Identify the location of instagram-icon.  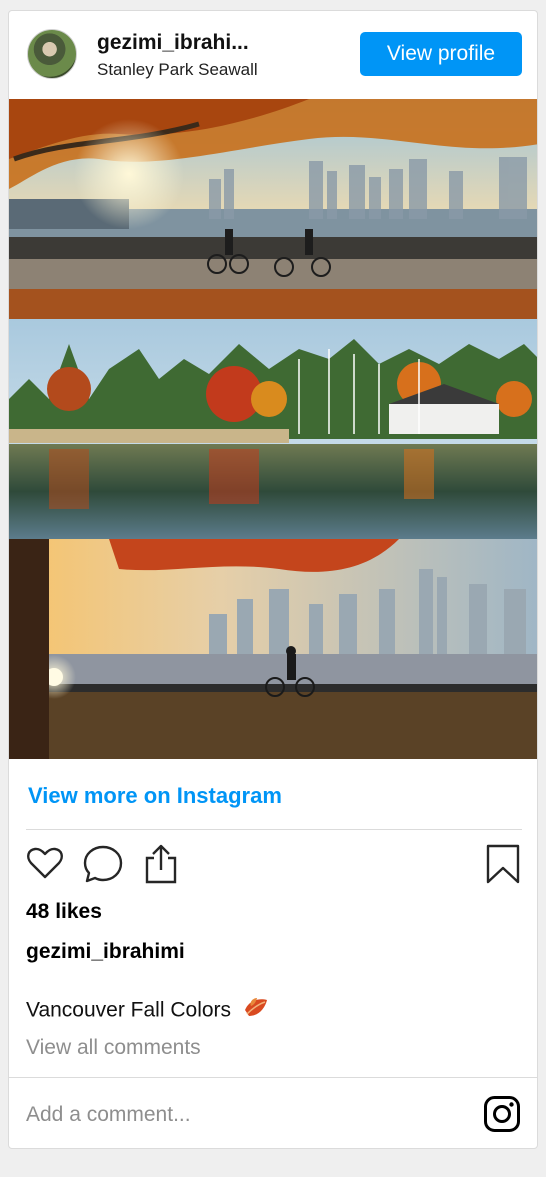
(502, 1116).